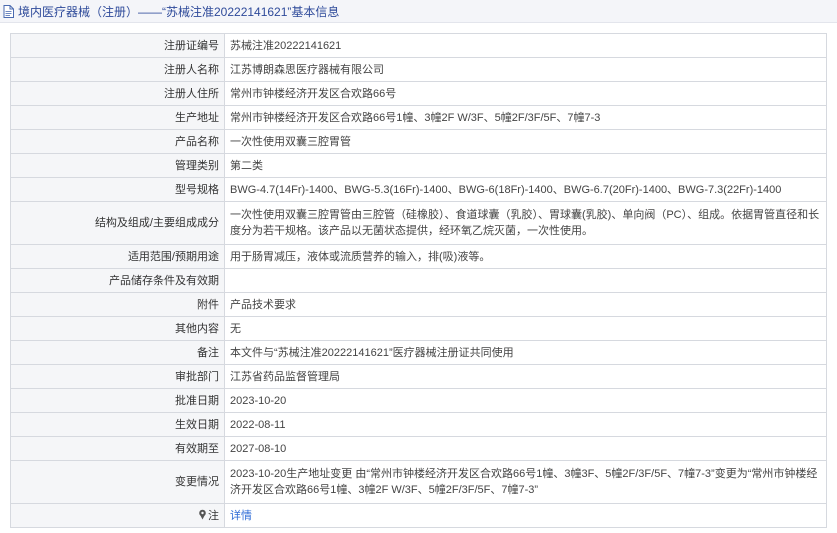 This screenshot has width=837, height=533. I want to click on row-value: 2023-10-20, so click(525, 400).